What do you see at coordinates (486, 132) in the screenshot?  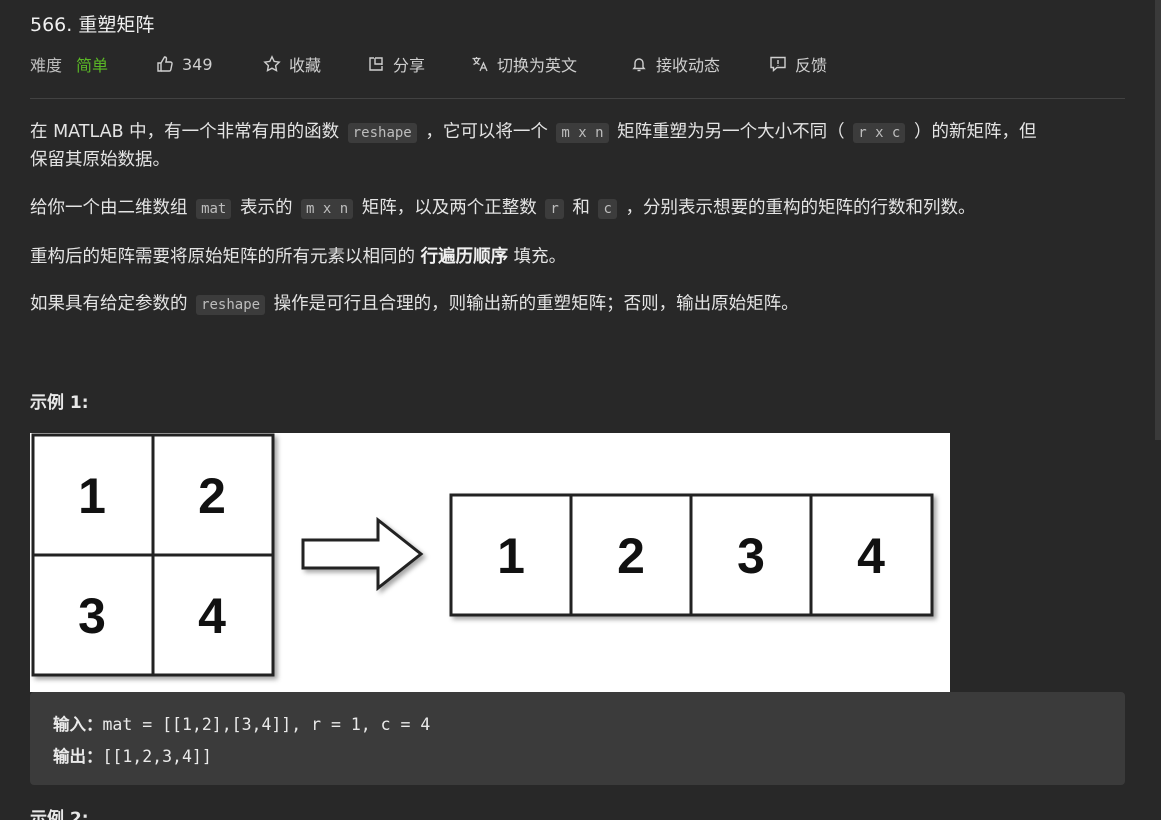 I see `text-span: ，它可以将一个` at bounding box center [486, 132].